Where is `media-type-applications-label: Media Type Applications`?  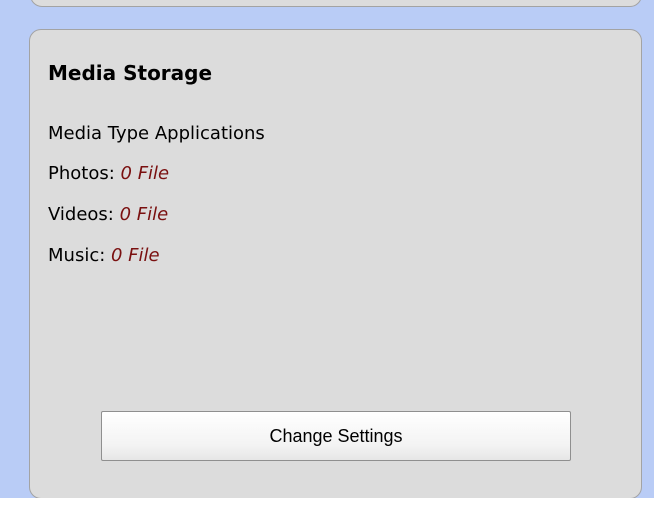
media-type-applications-label: Media Type Applications is located at coordinates (156, 133).